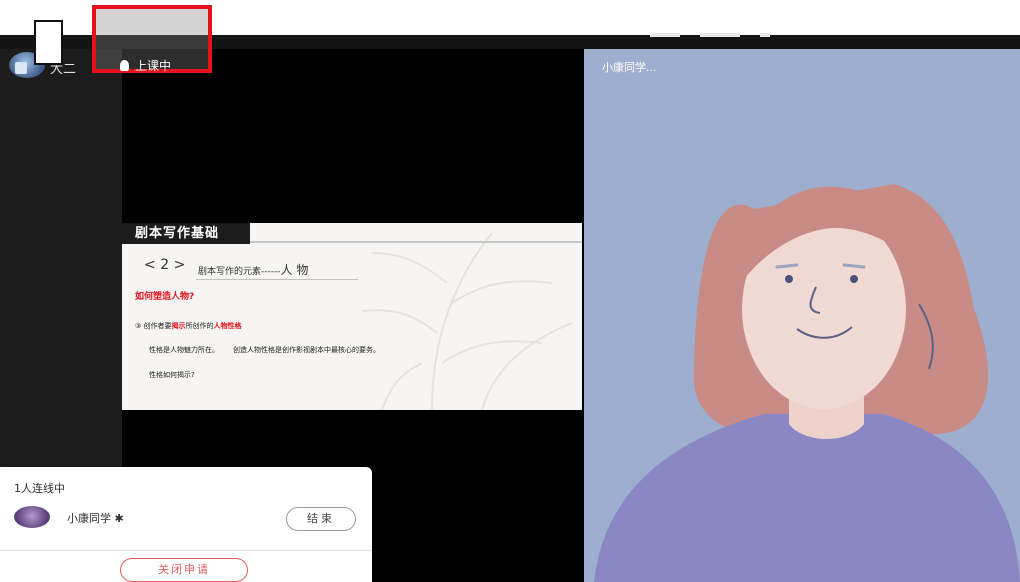 This screenshot has width=1020, height=582. What do you see at coordinates (186, 524) in the screenshot?
I see `connection-panel: 1人连线中 小康同学 ✱ 结束 关闭申请` at bounding box center [186, 524].